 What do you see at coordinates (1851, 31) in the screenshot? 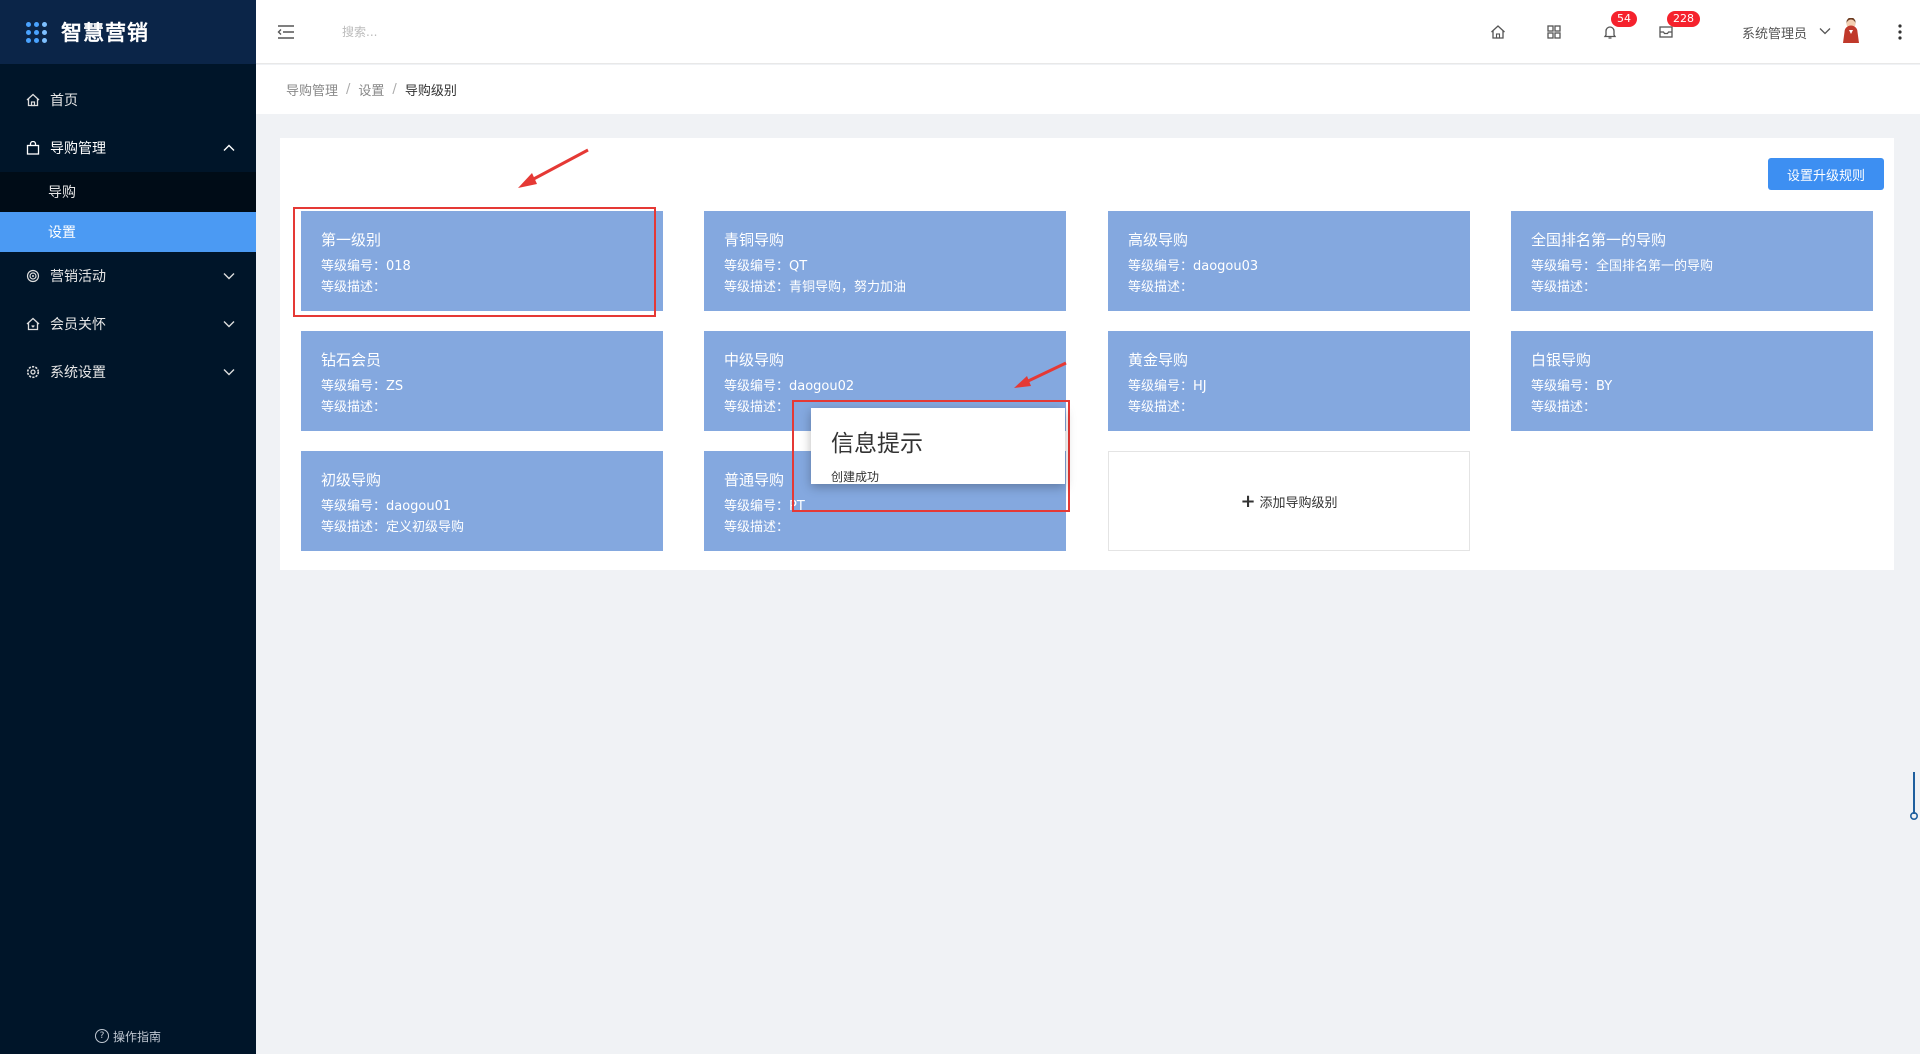
I see `avatar` at bounding box center [1851, 31].